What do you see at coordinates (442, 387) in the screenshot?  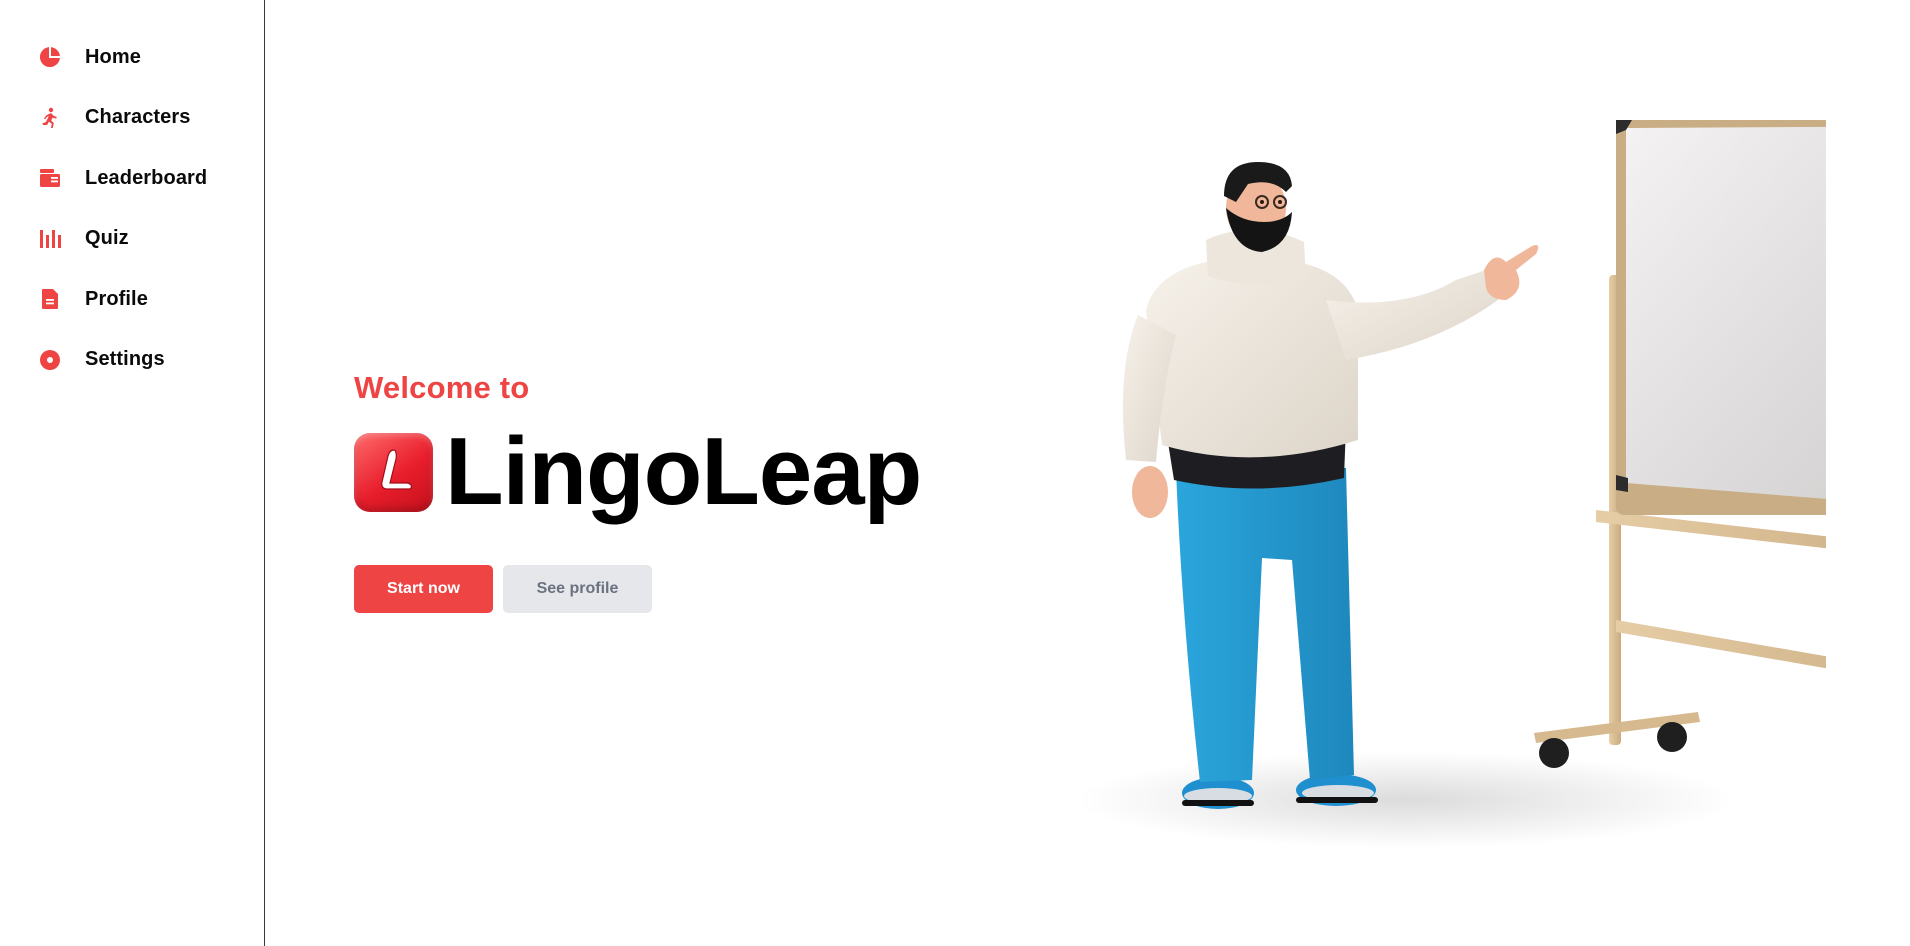 I see `welcome-text: Welcome to` at bounding box center [442, 387].